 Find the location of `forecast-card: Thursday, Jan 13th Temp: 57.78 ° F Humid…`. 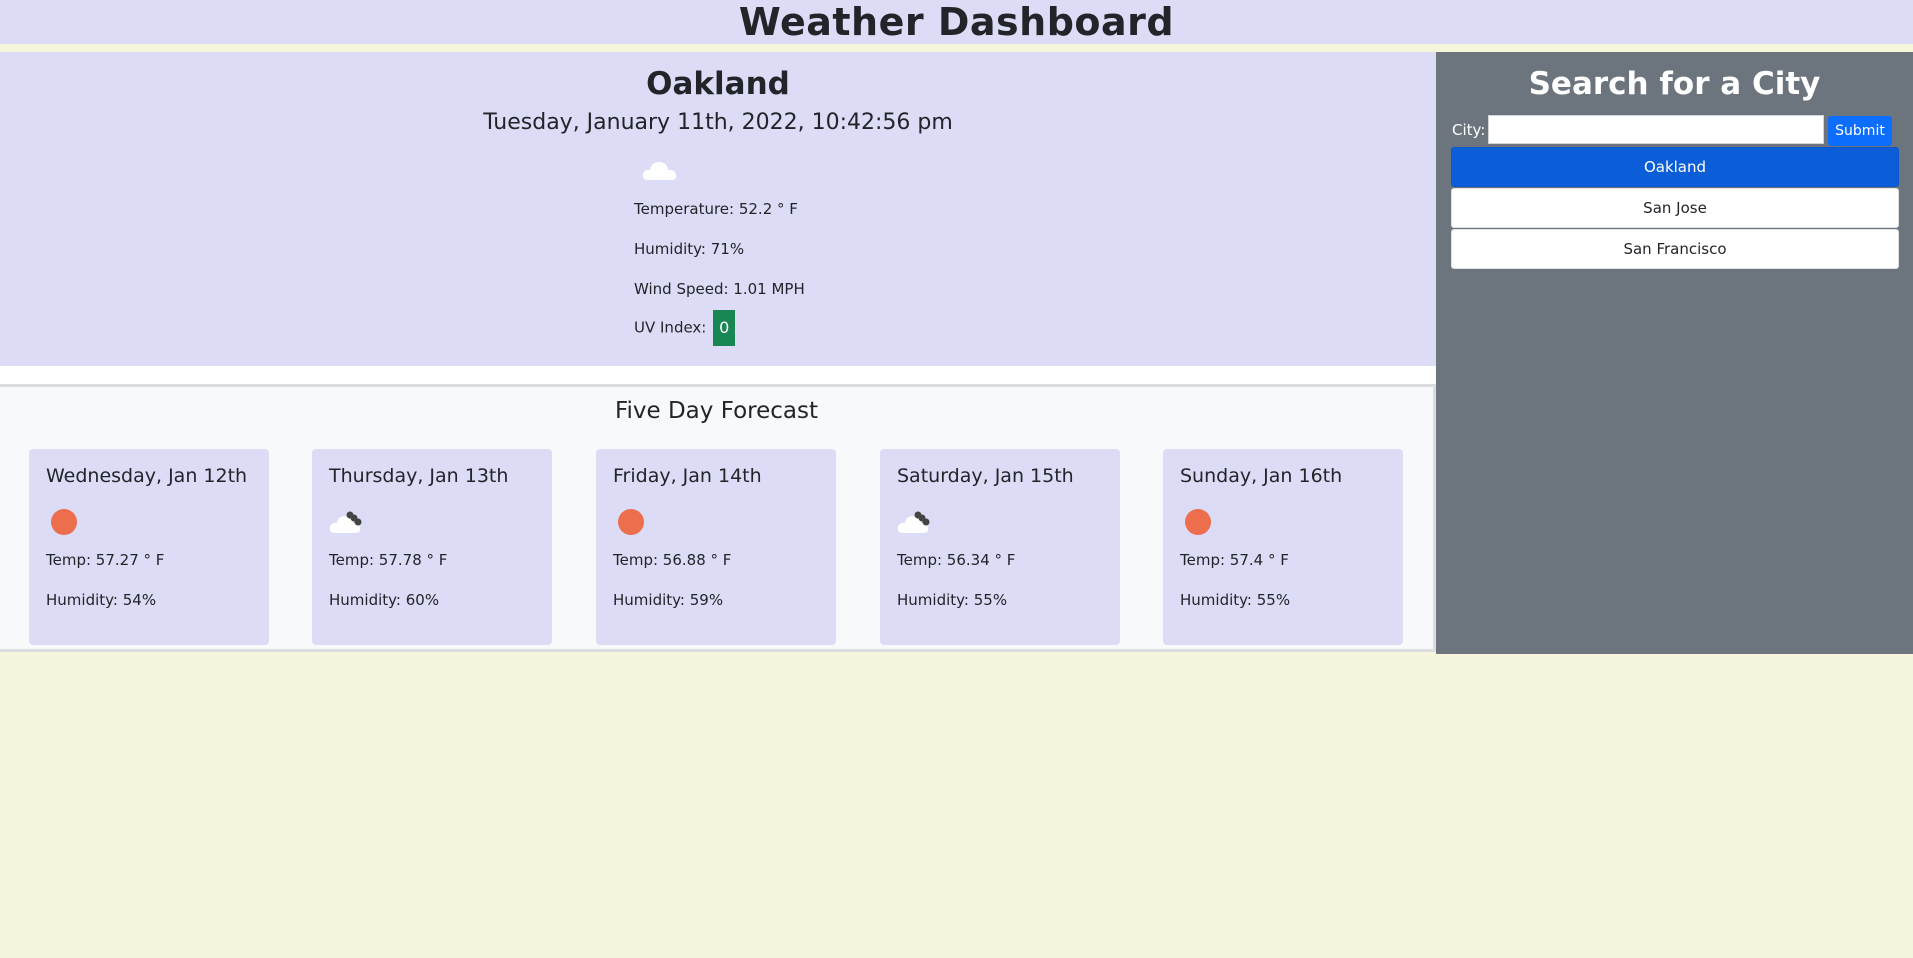

forecast-card: Thursday, Jan 13th Temp: 57.78 ° F Humid… is located at coordinates (432, 547).